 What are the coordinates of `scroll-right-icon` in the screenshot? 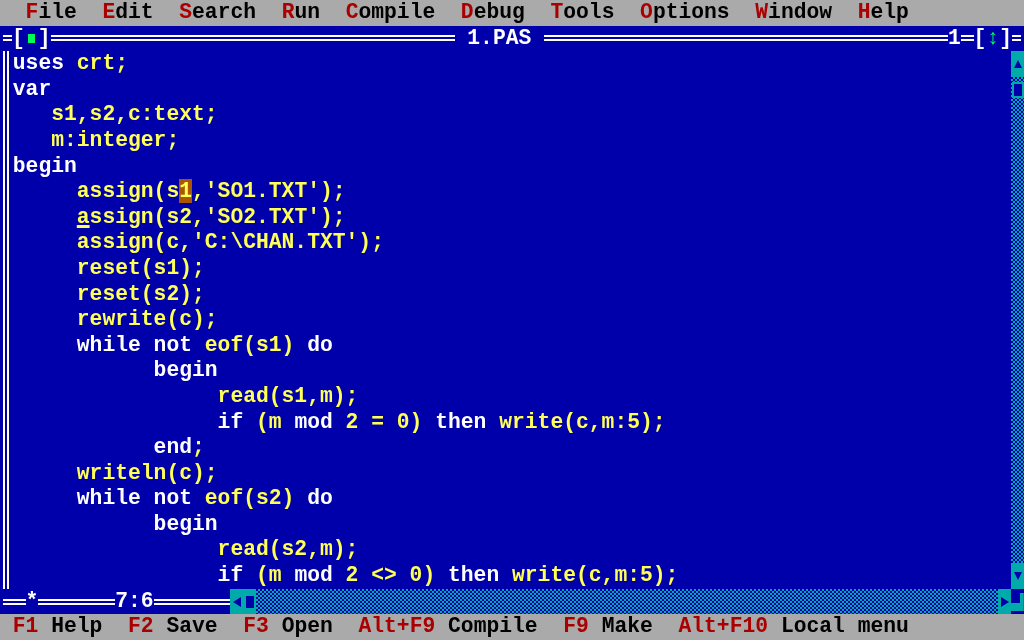 It's located at (1004, 601).